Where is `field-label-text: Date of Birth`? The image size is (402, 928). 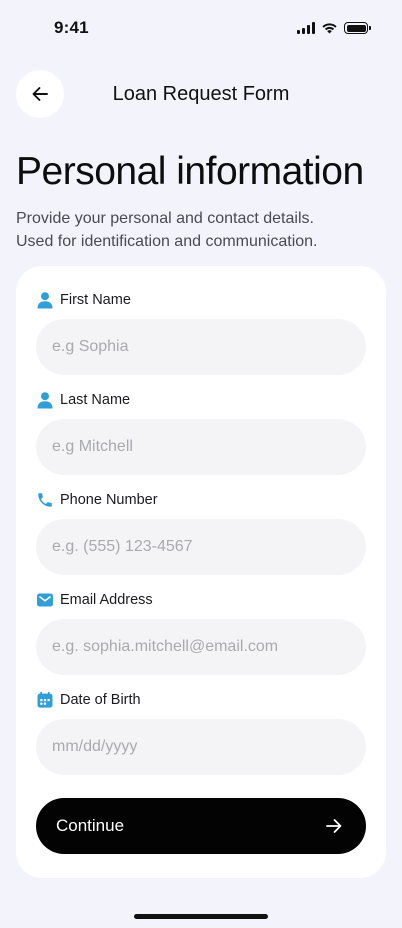
field-label-text: Date of Birth is located at coordinates (100, 700).